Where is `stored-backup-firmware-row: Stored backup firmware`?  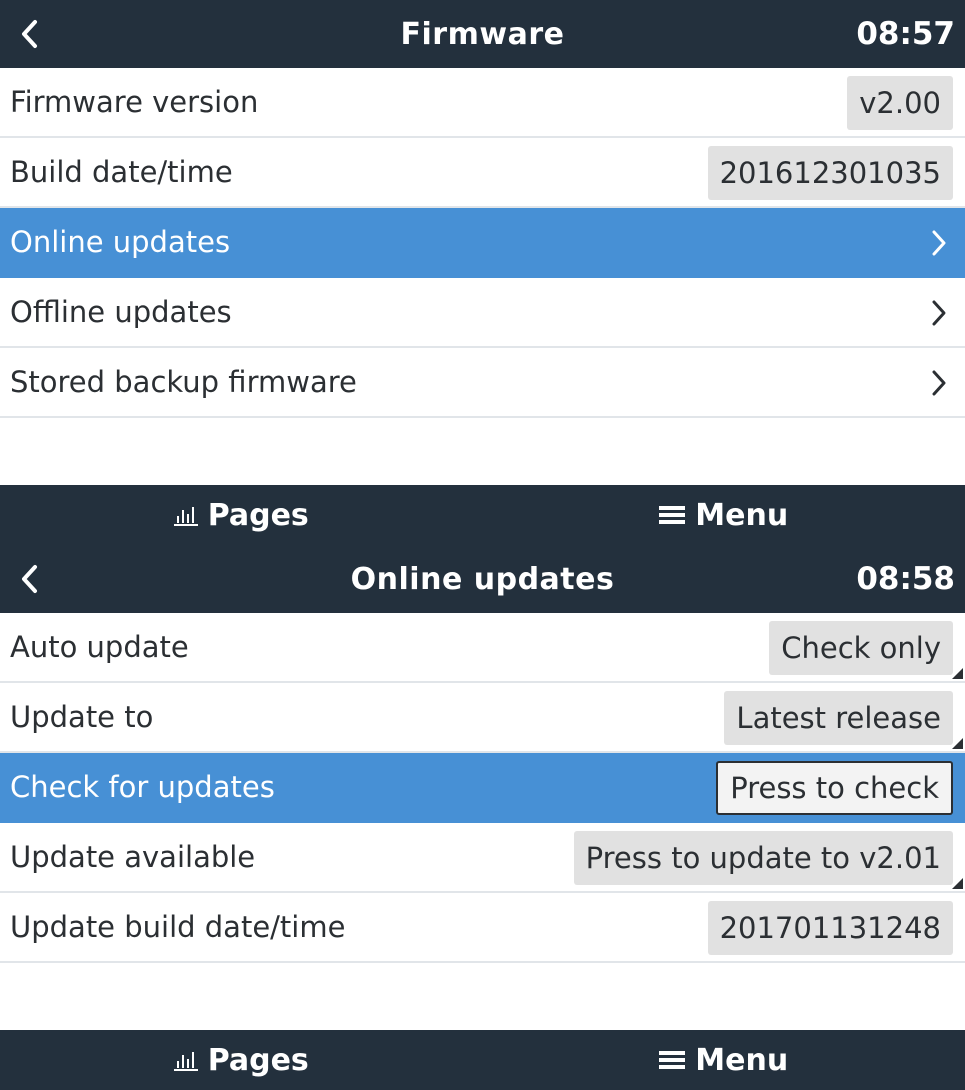 stored-backup-firmware-row: Stored backup firmware is located at coordinates (482, 383).